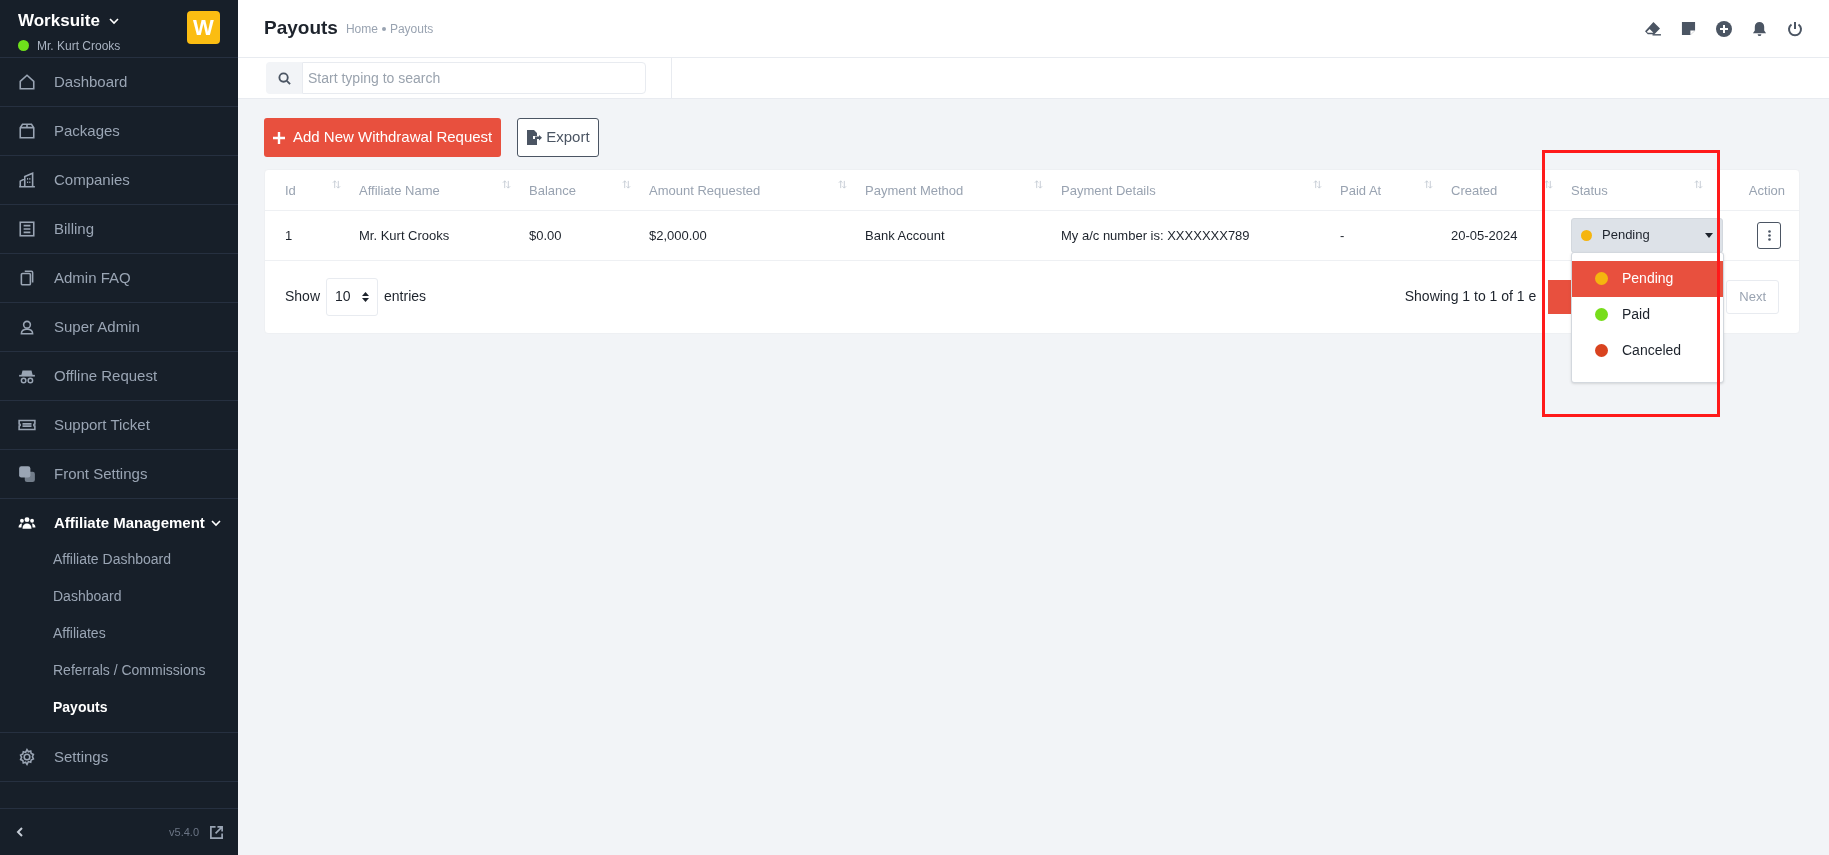 The width and height of the screenshot is (1829, 855). I want to click on table-cell: Mr. Kurt Crooks, so click(404, 235).